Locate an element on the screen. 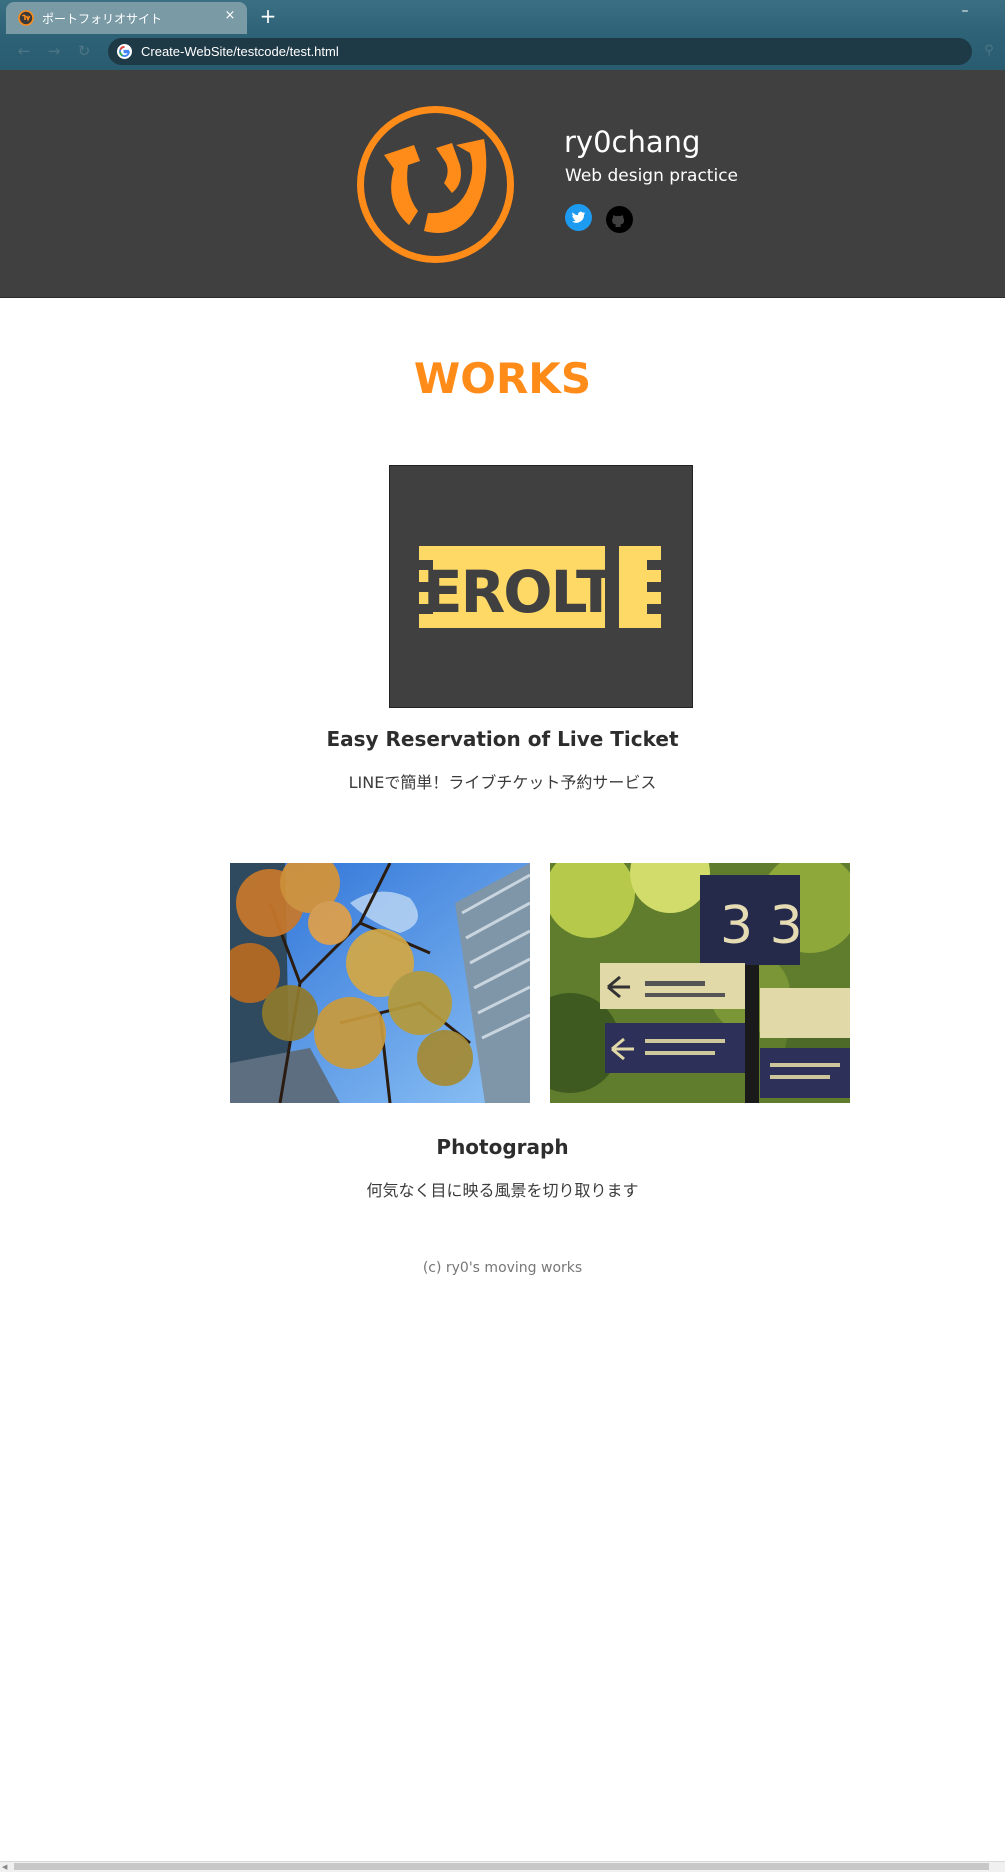  footer-copyright: (c) ry0's moving works is located at coordinates (502, 1268).